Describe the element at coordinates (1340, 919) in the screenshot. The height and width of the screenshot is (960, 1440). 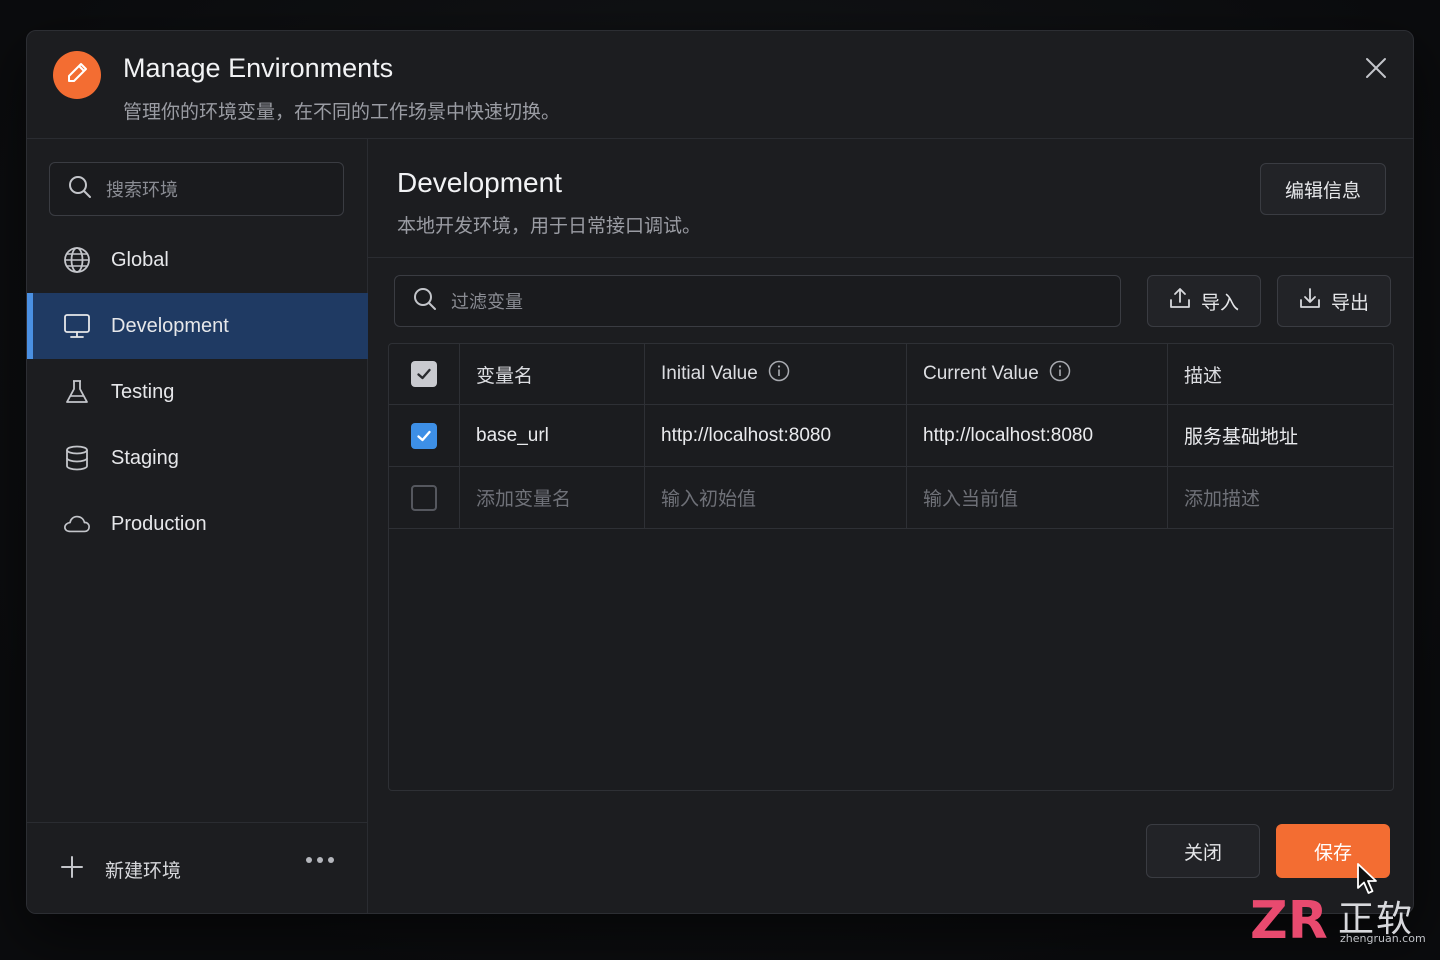
I see `watermark: ZR 正软 zhengruan.com` at that location.